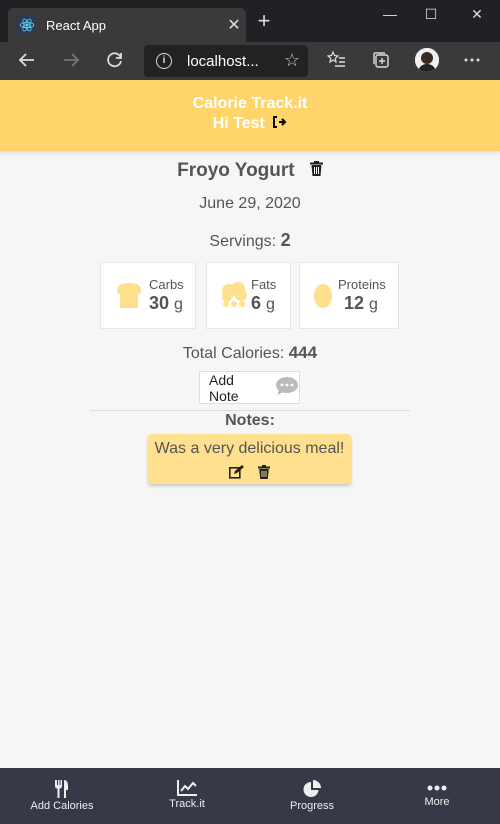 This screenshot has height=824, width=500. Describe the element at coordinates (234, 297) in the screenshot. I see `fat-cloud-icon` at that location.